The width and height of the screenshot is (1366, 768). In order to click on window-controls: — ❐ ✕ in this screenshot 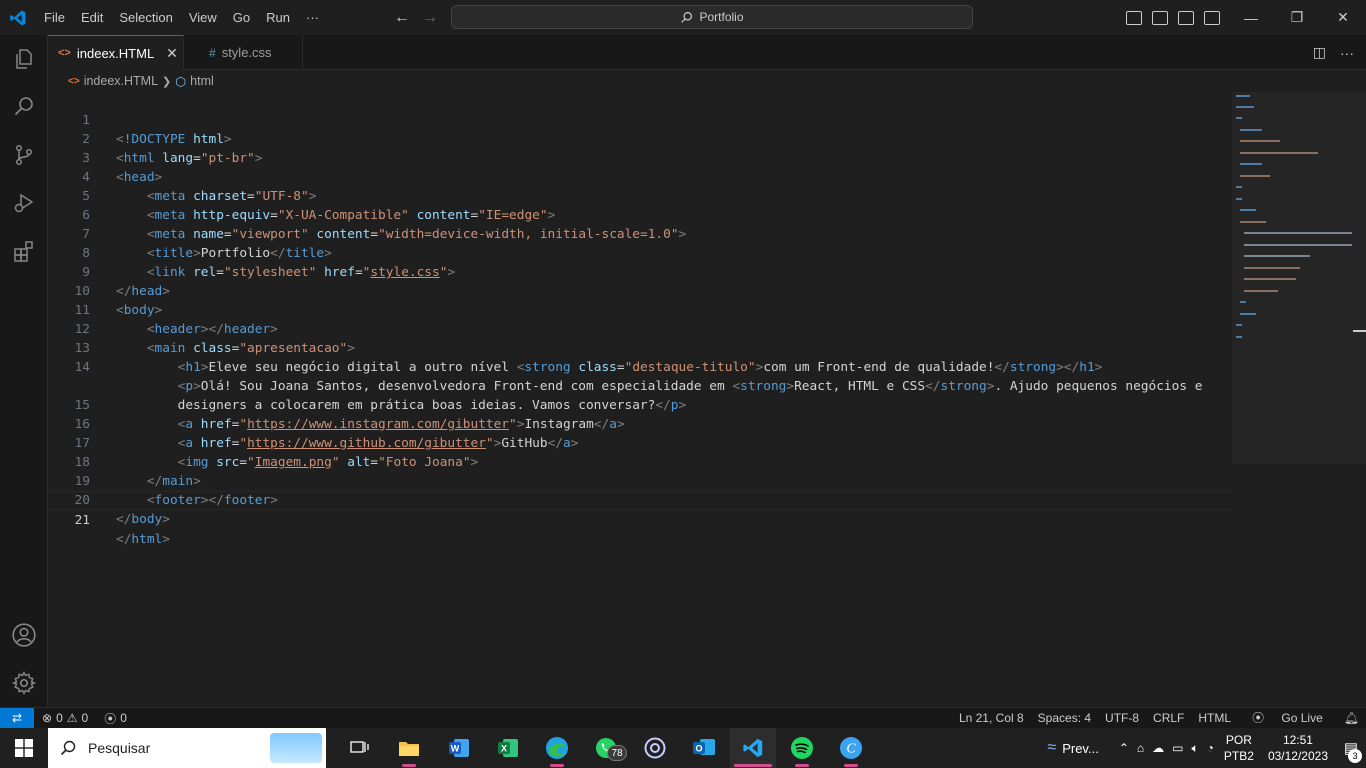, I will do `click(1297, 17)`.